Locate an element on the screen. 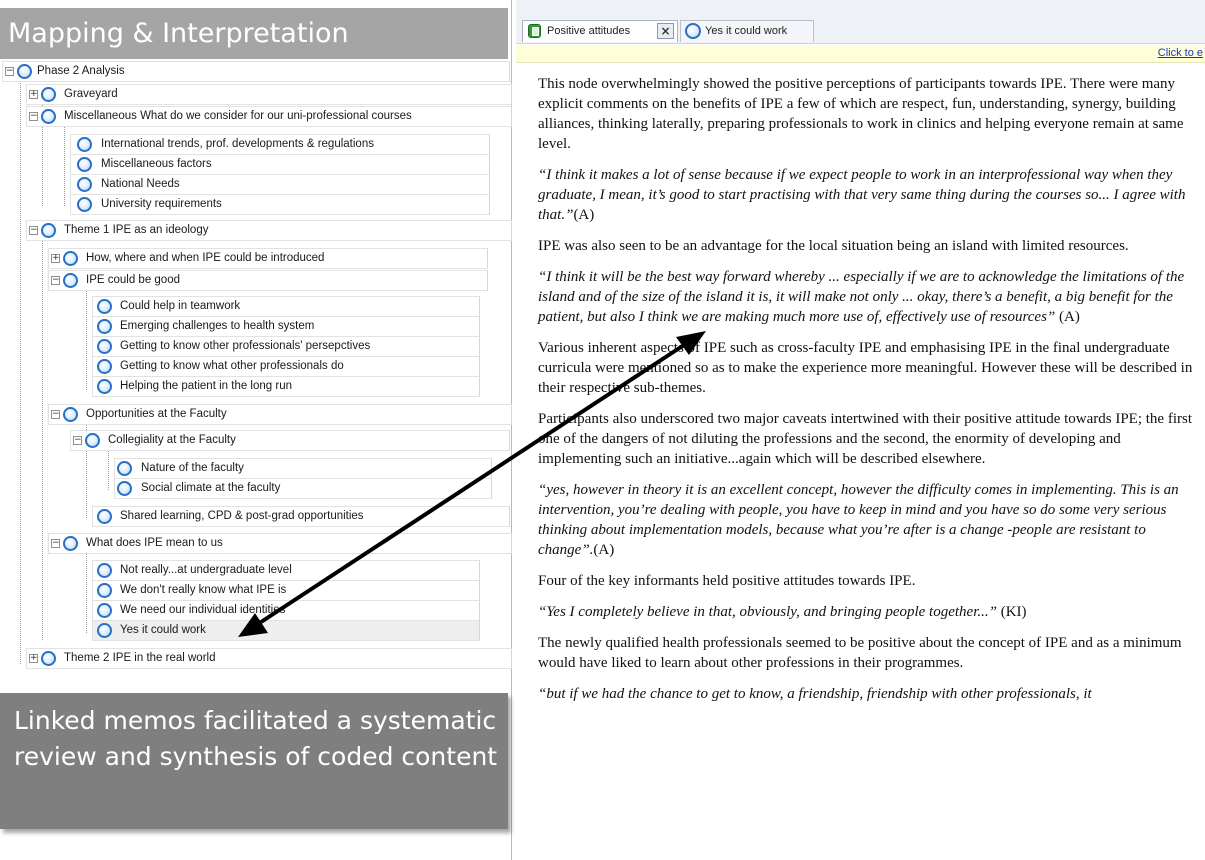 This screenshot has width=1205, height=860. tree-node-theme-2: + Theme 2 IPE in the real world is located at coordinates (269, 658).